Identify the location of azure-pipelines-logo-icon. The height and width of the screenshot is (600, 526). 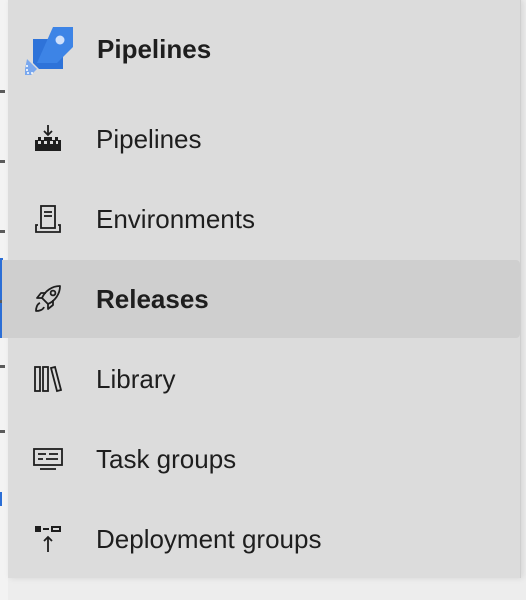
(49, 51).